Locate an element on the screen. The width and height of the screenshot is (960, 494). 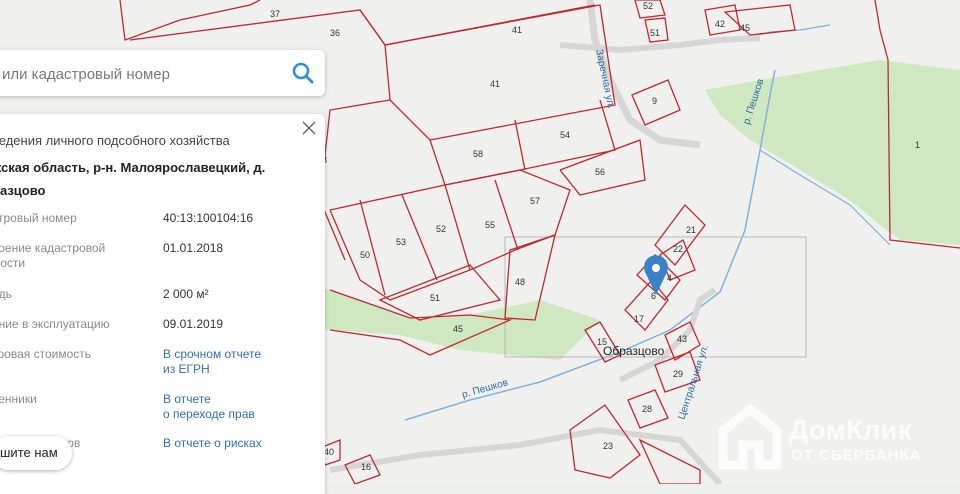
area-value: 2 000 м² is located at coordinates (186, 294).